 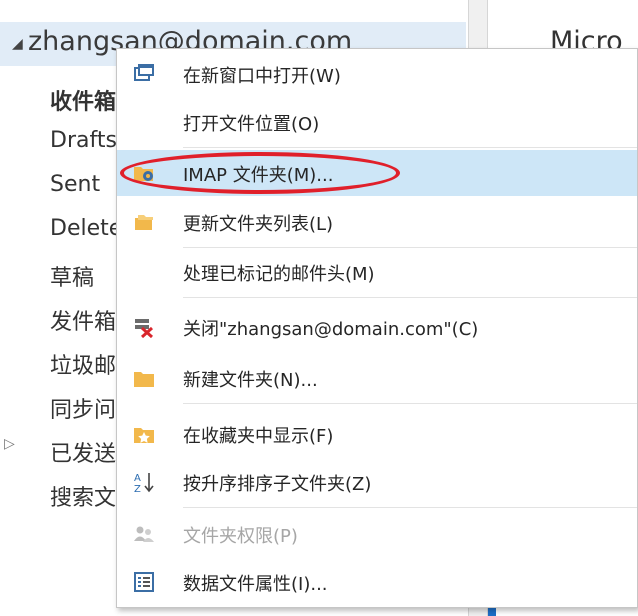 What do you see at coordinates (251, 124) in the screenshot?
I see `menu-item-label: 打开文件位置(O)` at bounding box center [251, 124].